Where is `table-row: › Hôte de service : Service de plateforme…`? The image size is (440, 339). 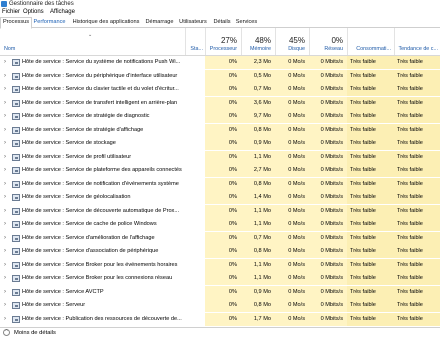 table-row: › Hôte de service : Service de plateforme… is located at coordinates (220, 170).